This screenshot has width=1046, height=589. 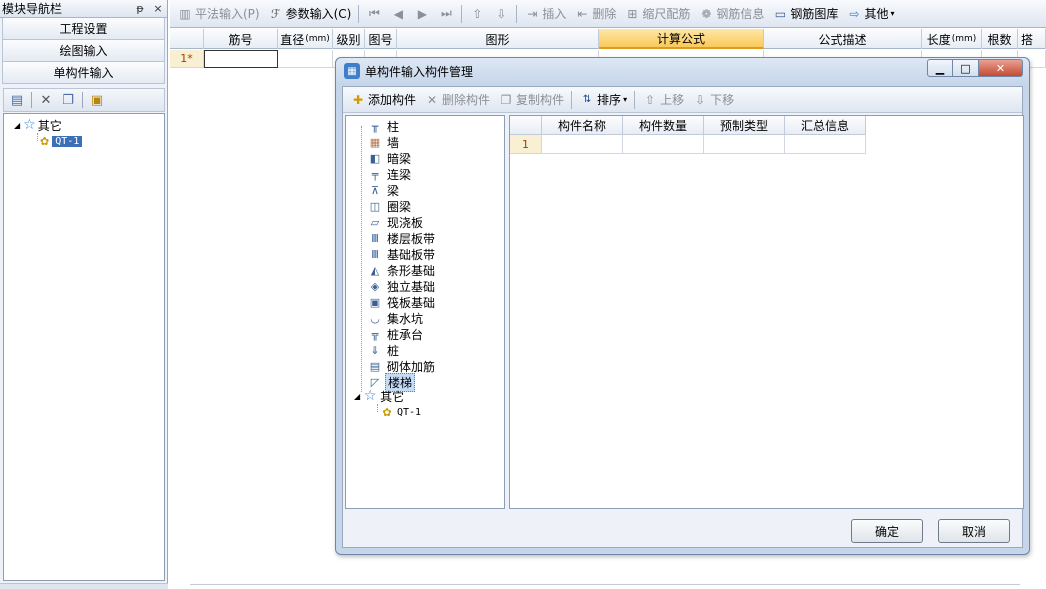 I want to click on tree-node-component-type: ╦ 桩承台, so click(x=396, y=334).